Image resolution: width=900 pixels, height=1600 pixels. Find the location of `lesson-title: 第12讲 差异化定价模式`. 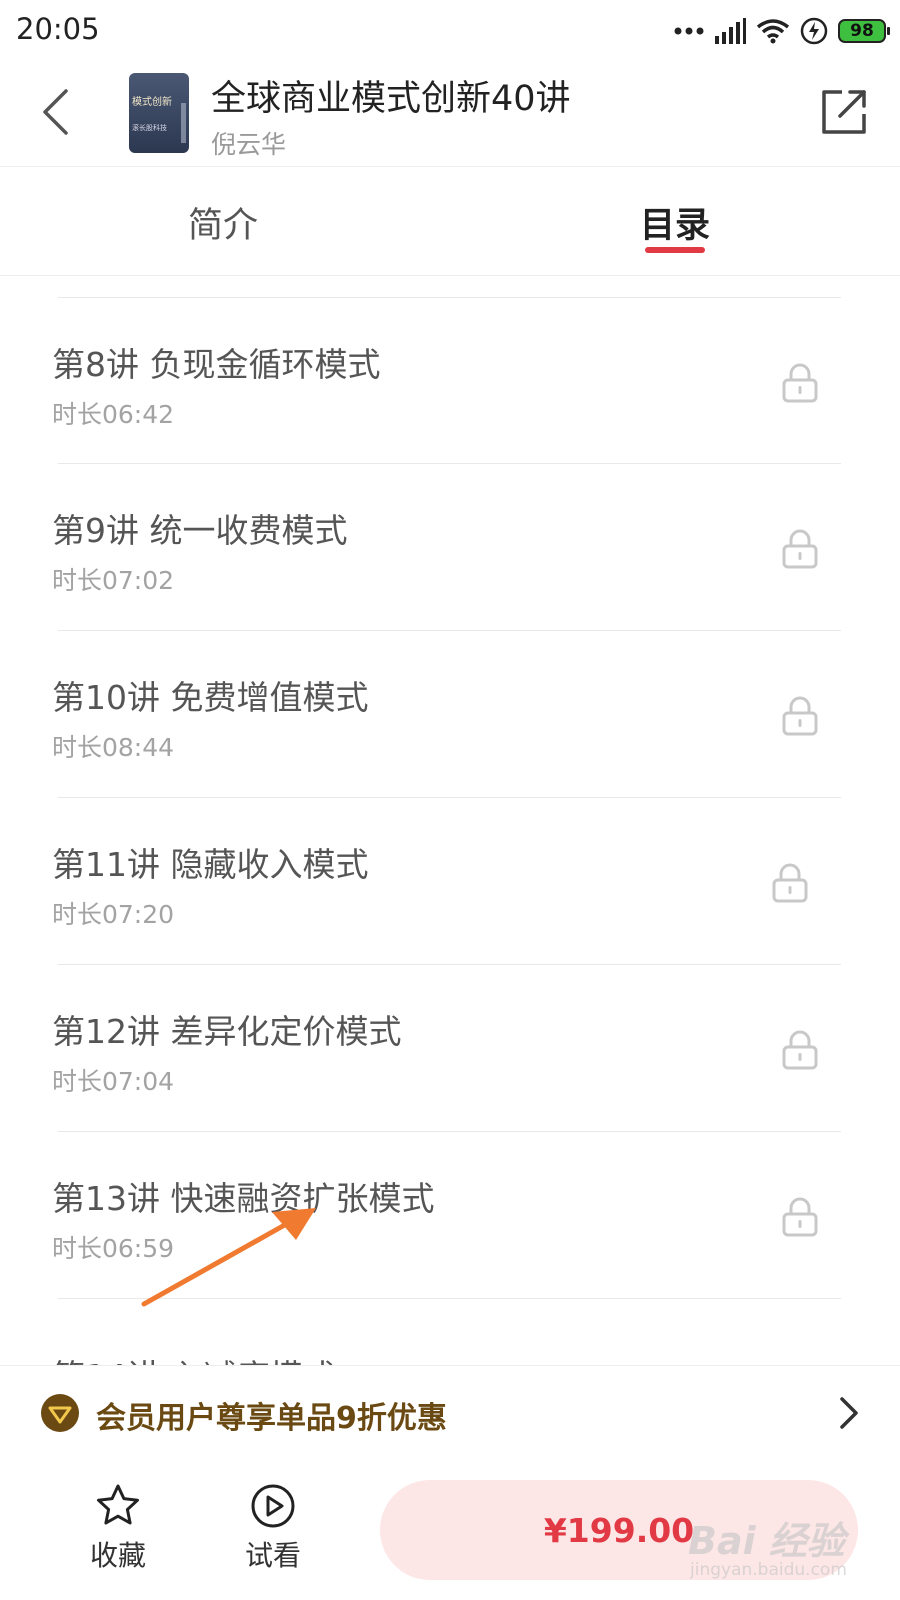

lesson-title: 第12讲 差异化定价模式 is located at coordinates (227, 1031).